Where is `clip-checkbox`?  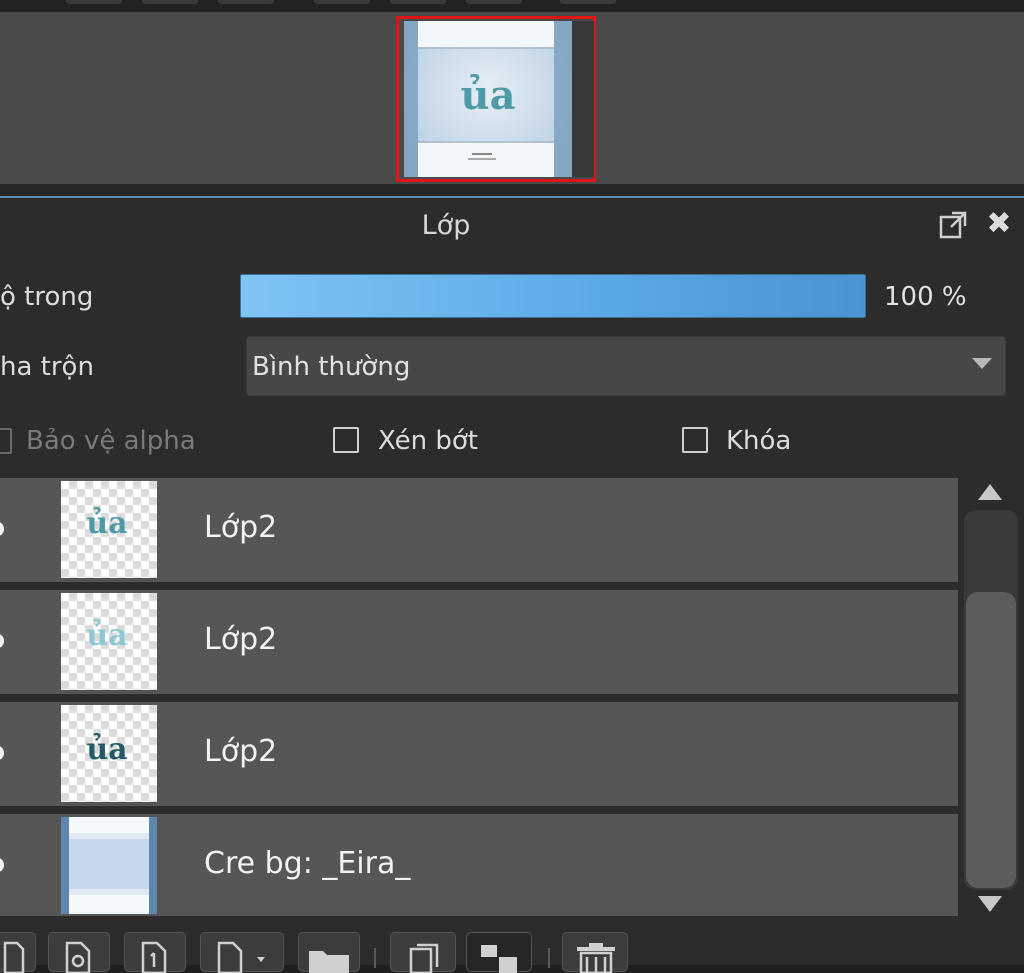 clip-checkbox is located at coordinates (346, 440).